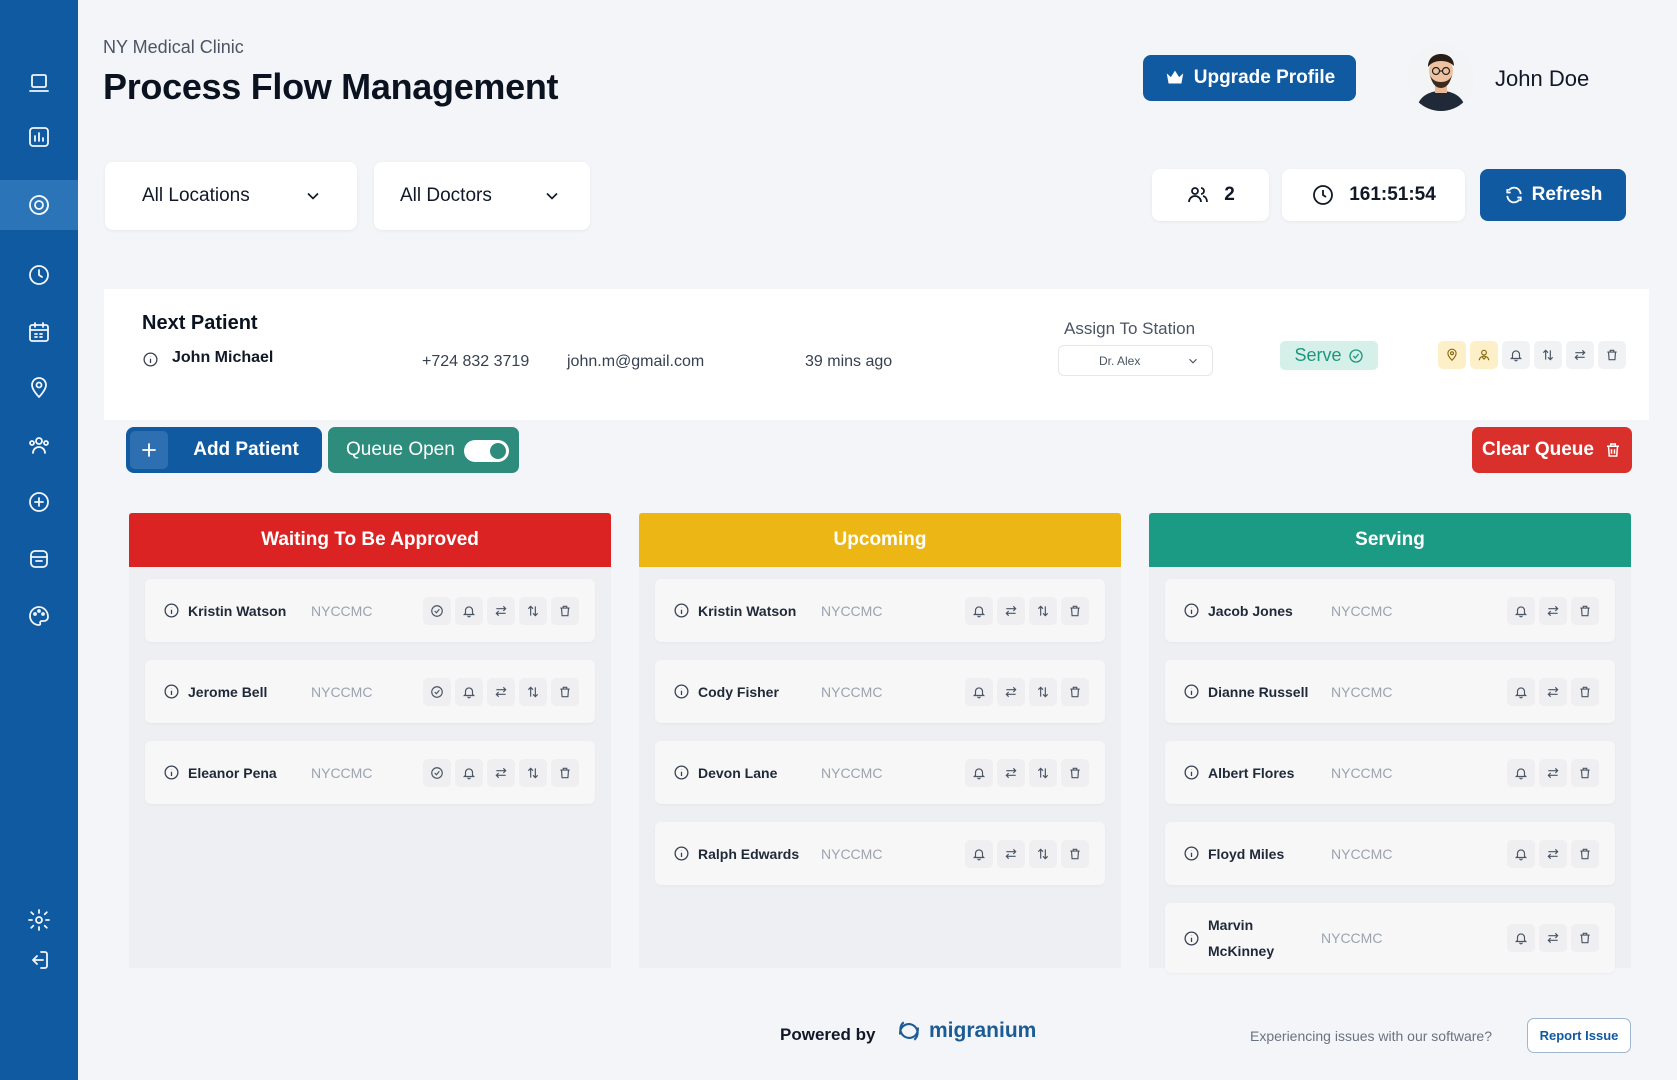 The height and width of the screenshot is (1080, 1677). Describe the element at coordinates (1390, 853) in the screenshot. I see `patient-card: Floyd Miles NYCCMC` at that location.